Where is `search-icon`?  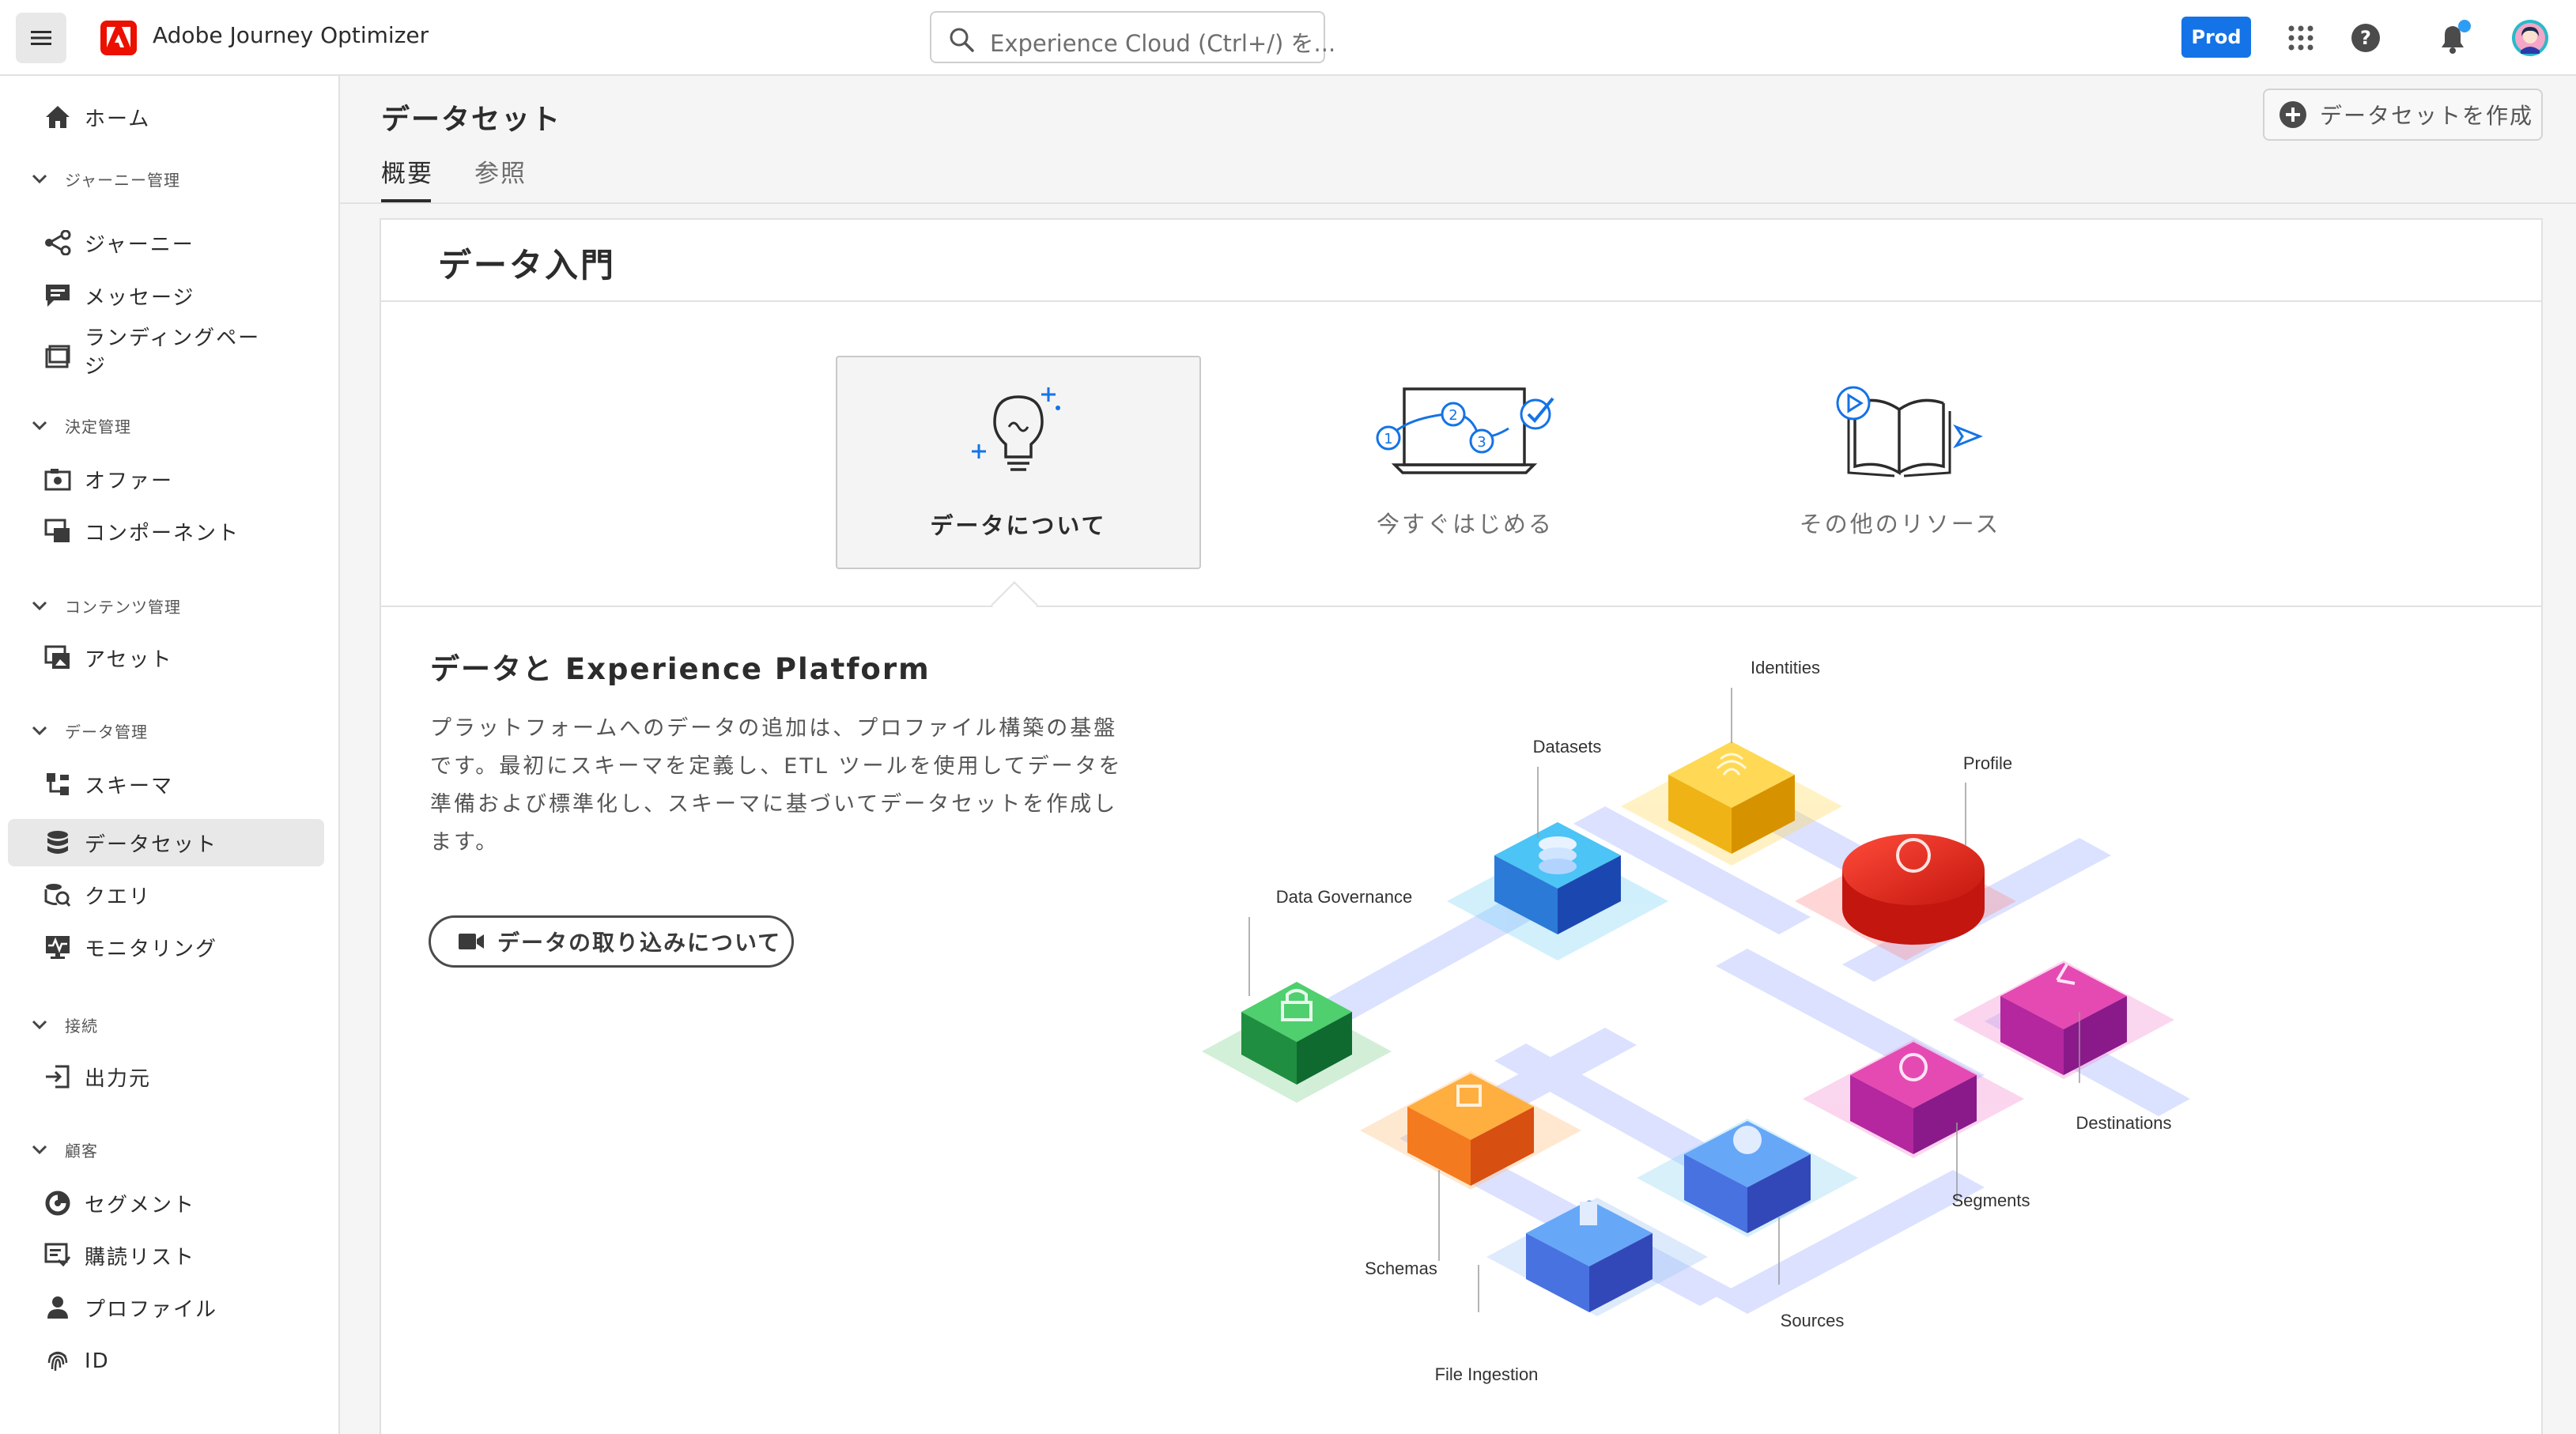 search-icon is located at coordinates (962, 40).